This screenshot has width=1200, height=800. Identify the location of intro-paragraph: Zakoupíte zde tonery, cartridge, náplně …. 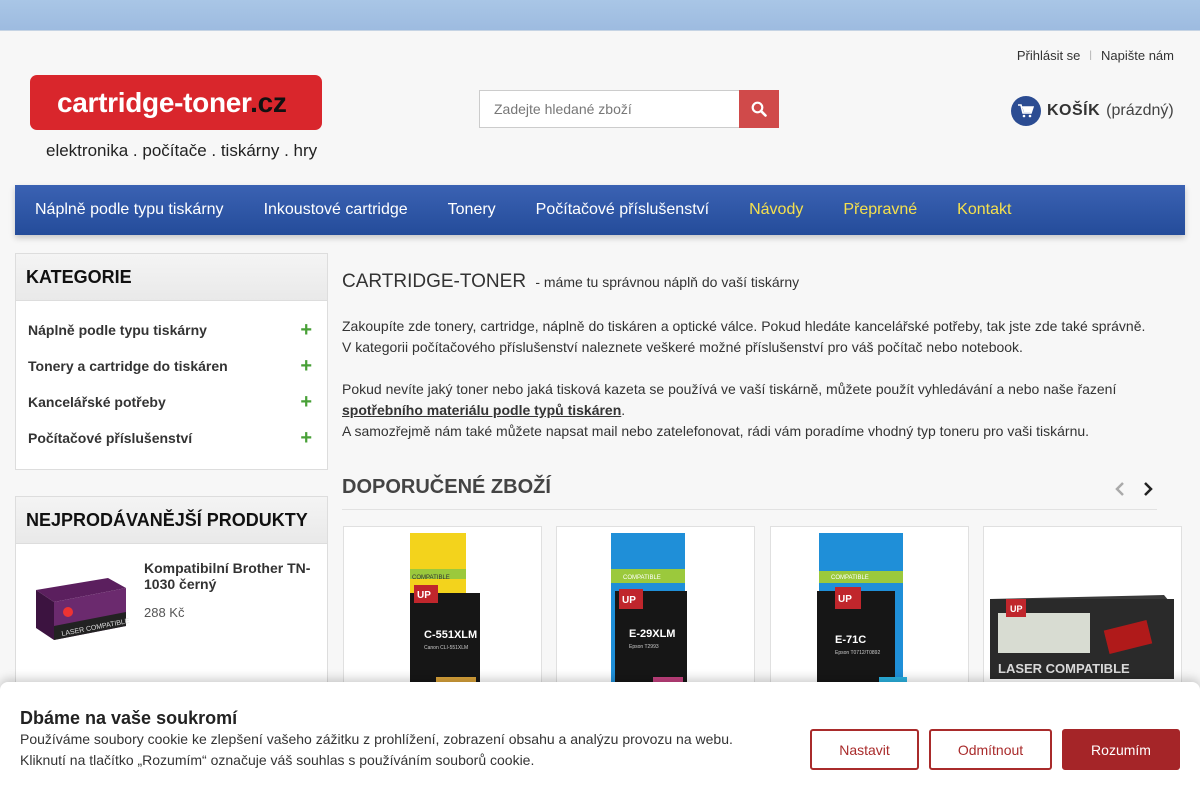
(749, 337).